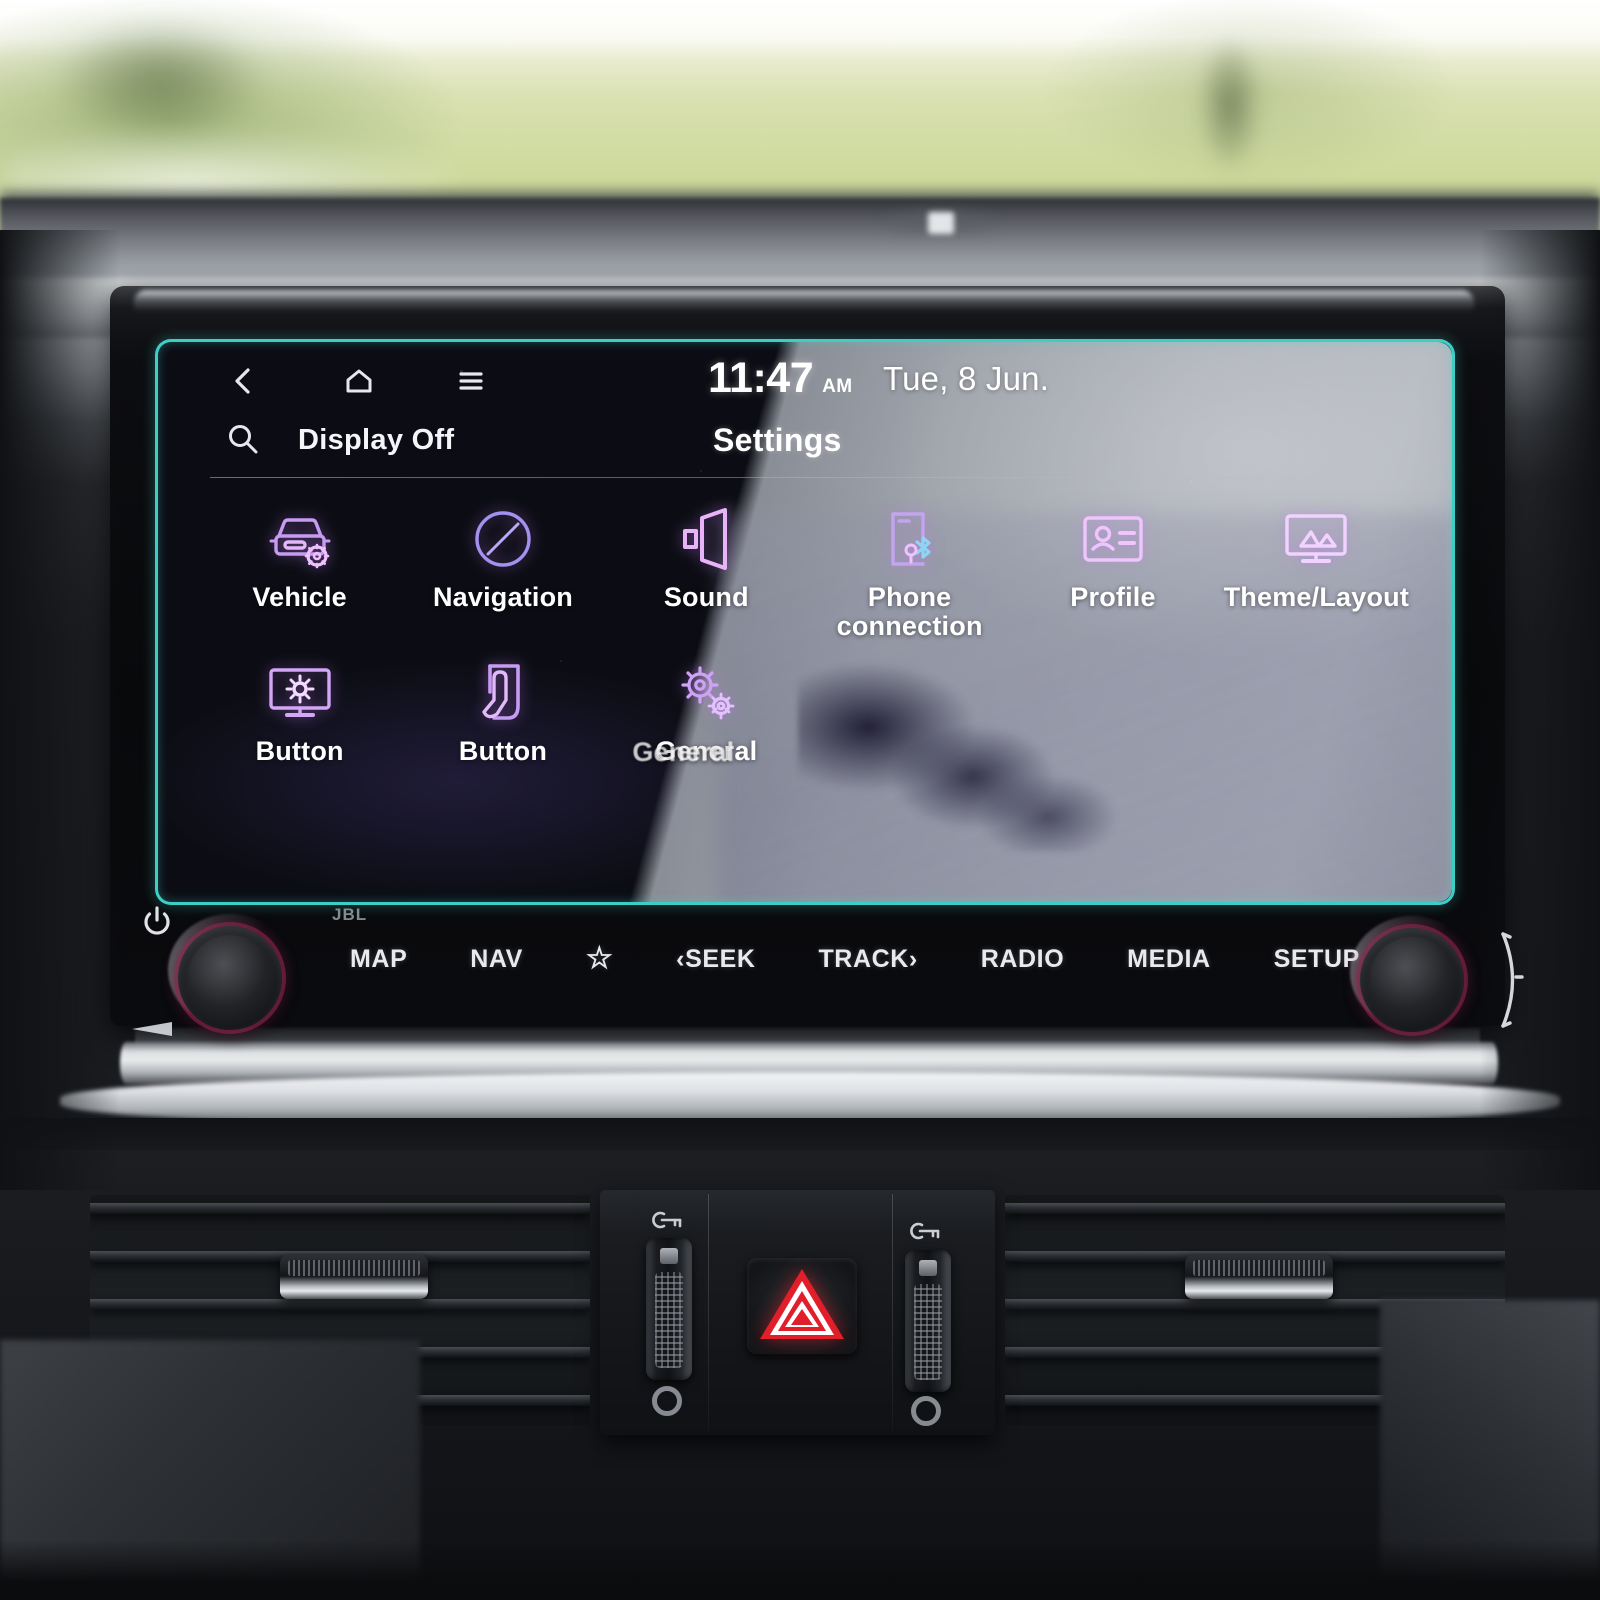  I want to click on media-button: MEDIA, so click(1169, 959).